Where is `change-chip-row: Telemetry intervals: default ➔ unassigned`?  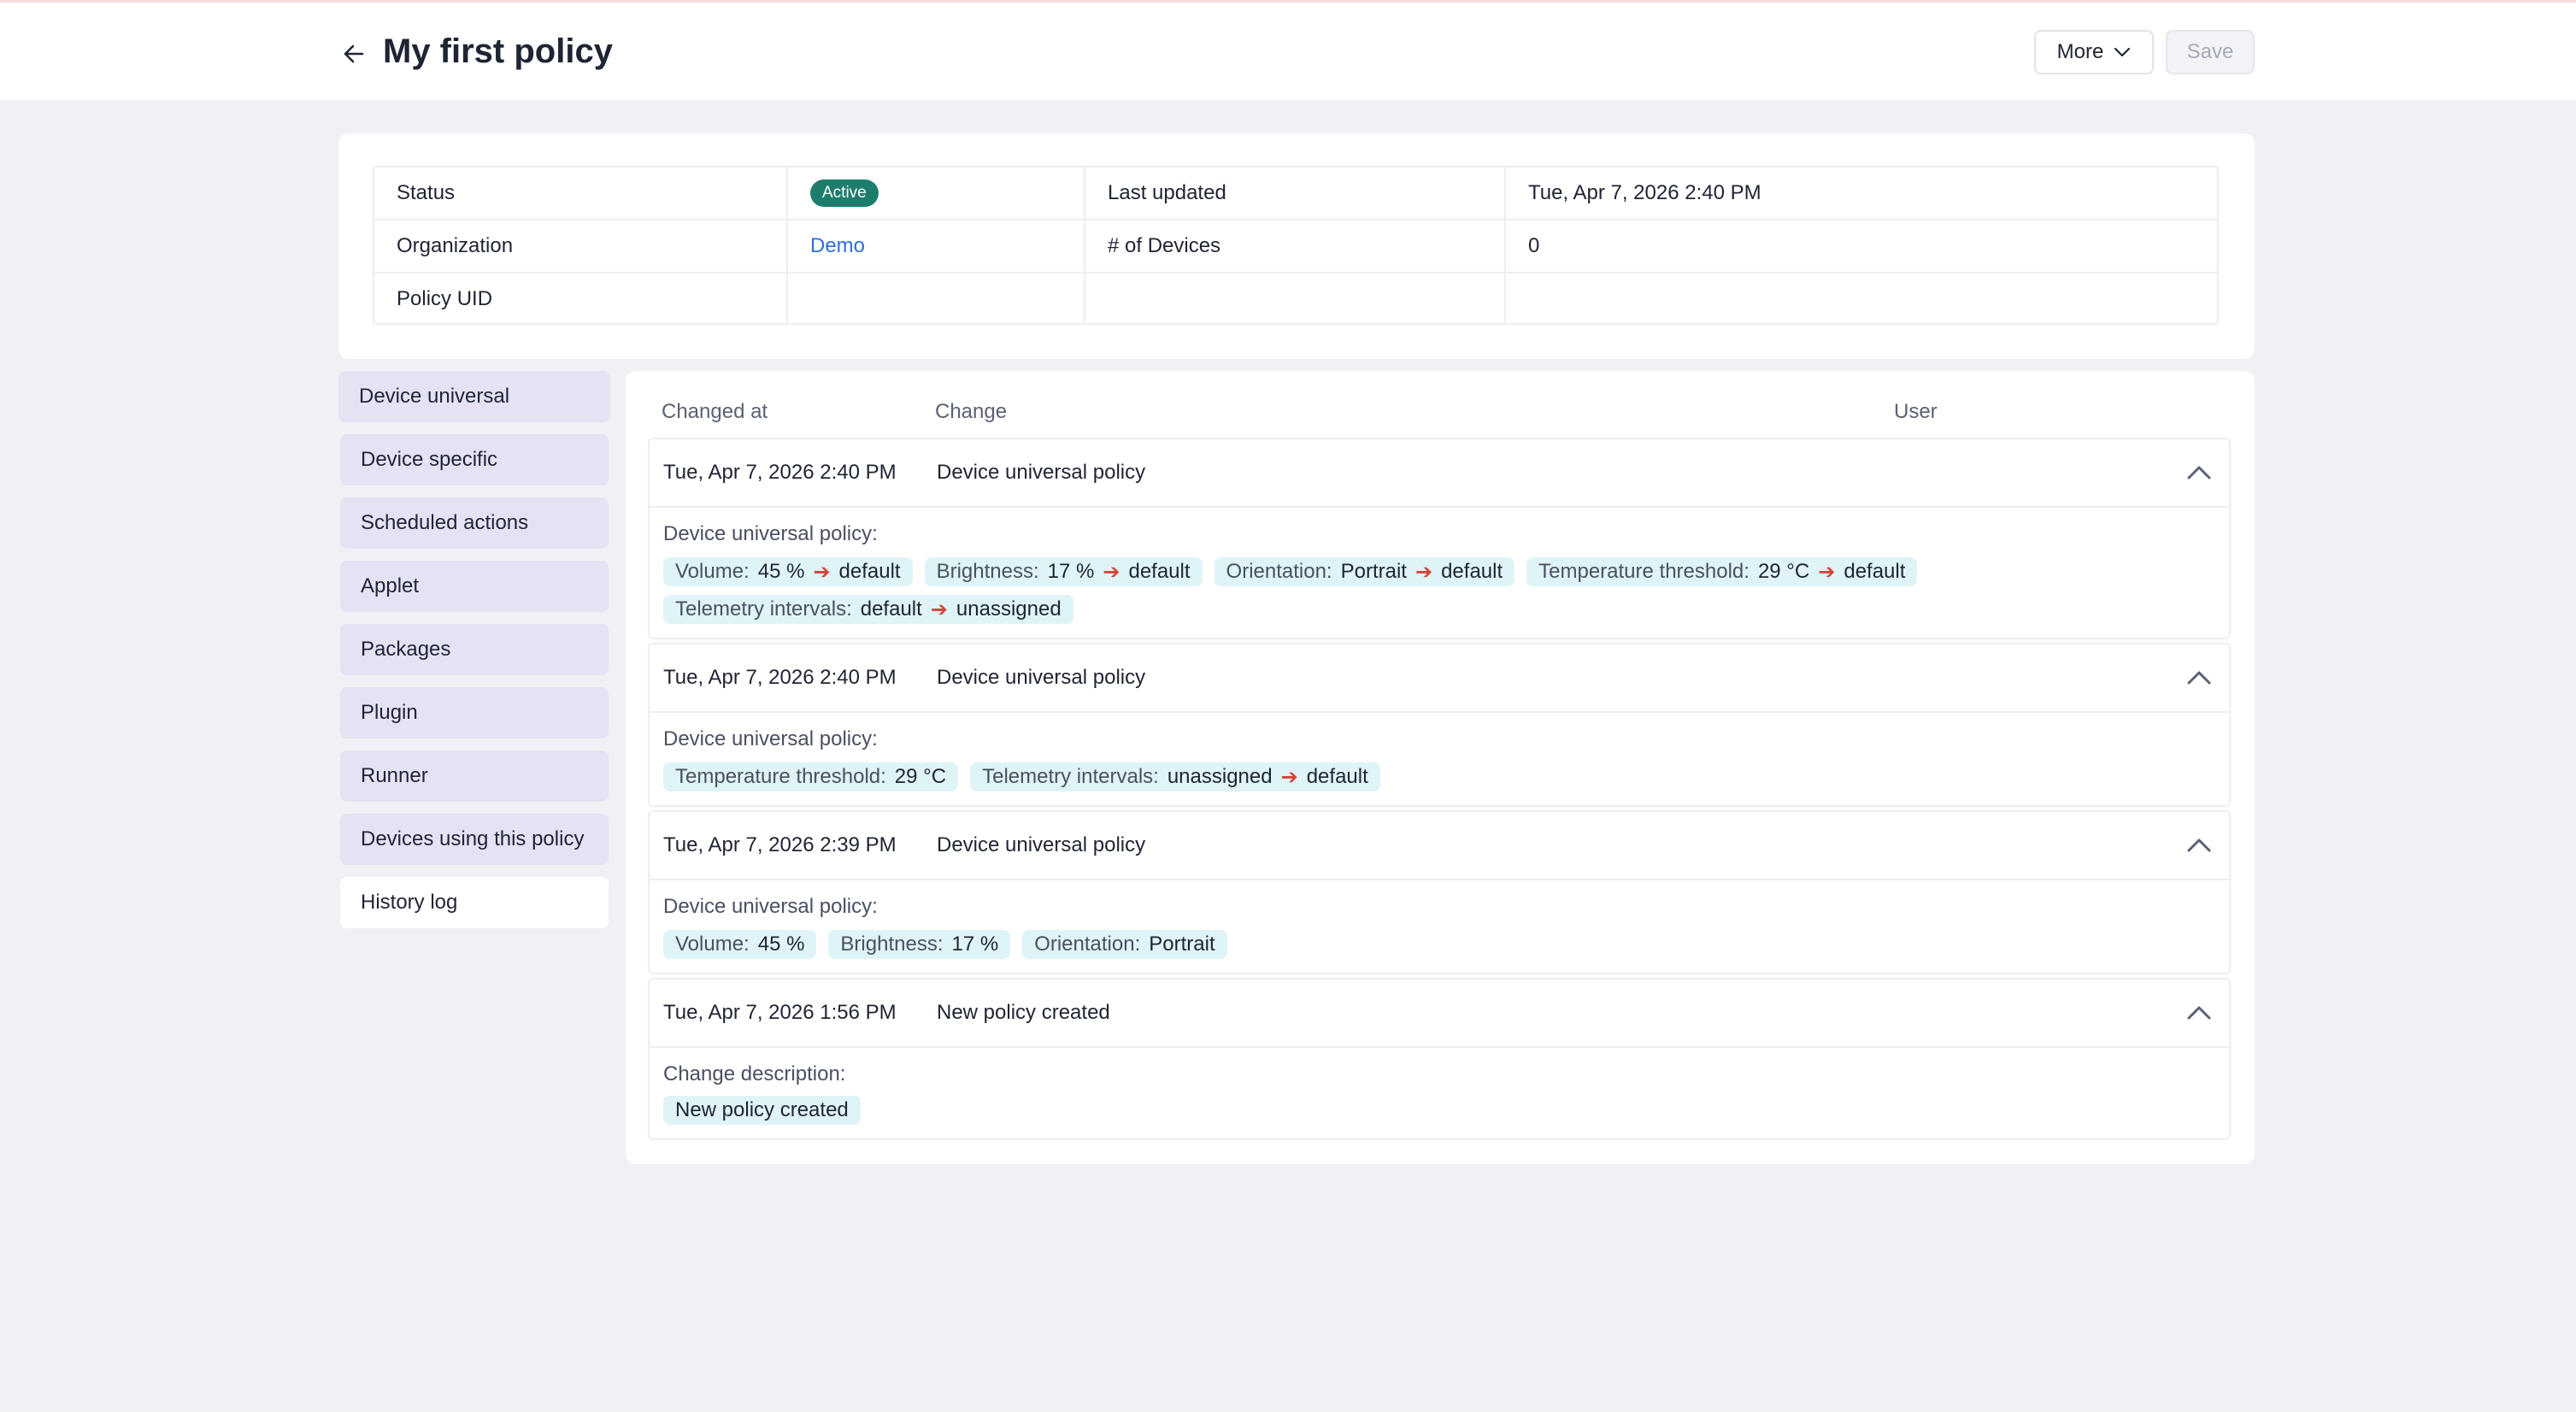
change-chip-row: Telemetry intervals: default ➔ unassigned is located at coordinates (1446, 609).